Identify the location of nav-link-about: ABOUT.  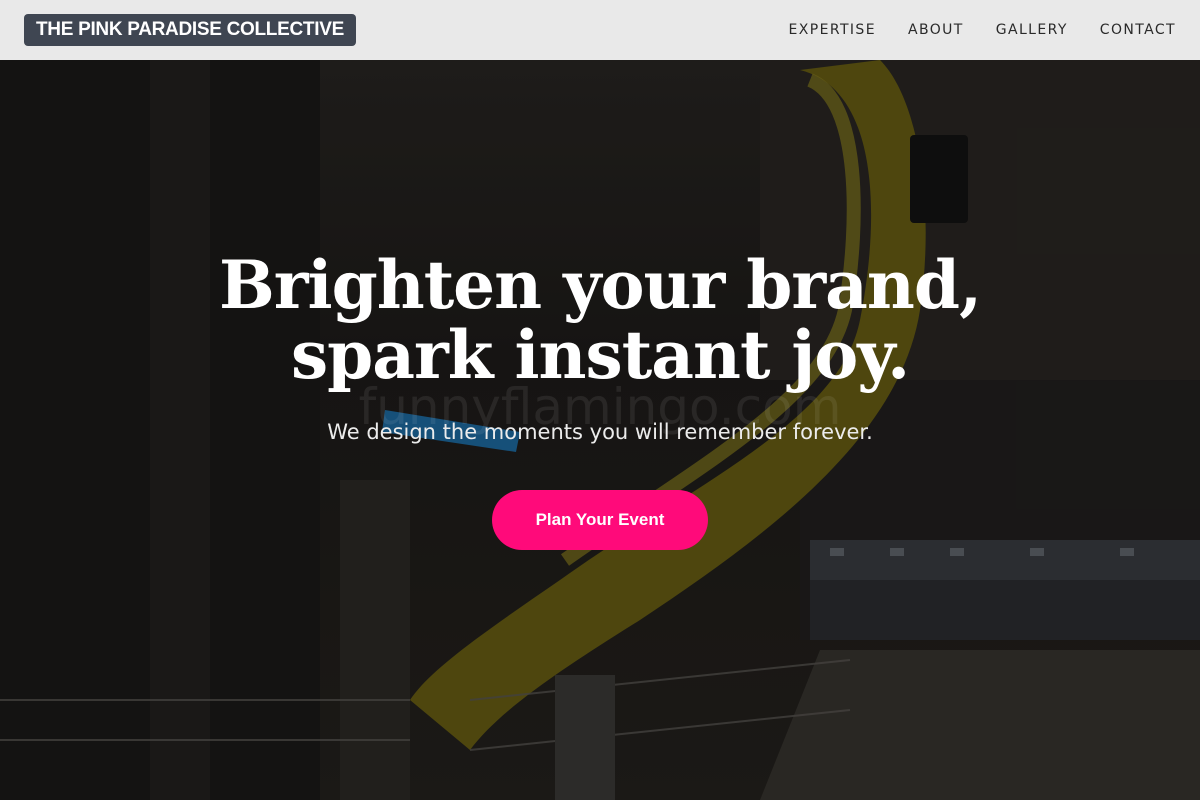
(936, 30).